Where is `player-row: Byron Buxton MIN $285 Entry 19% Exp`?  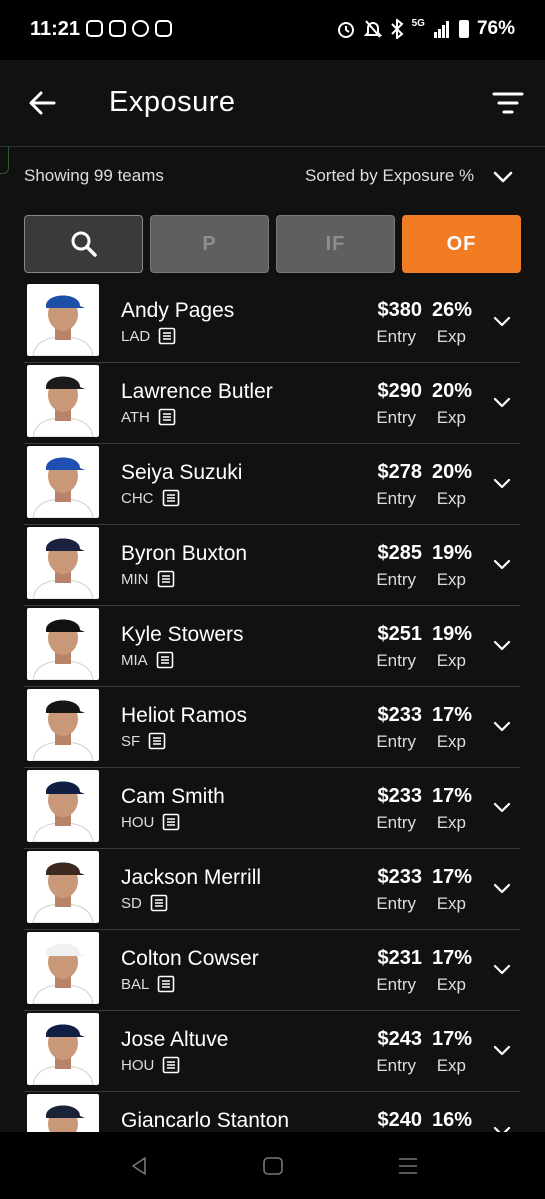
player-row: Byron Buxton MIN $285 Entry 19% Exp is located at coordinates (272, 565).